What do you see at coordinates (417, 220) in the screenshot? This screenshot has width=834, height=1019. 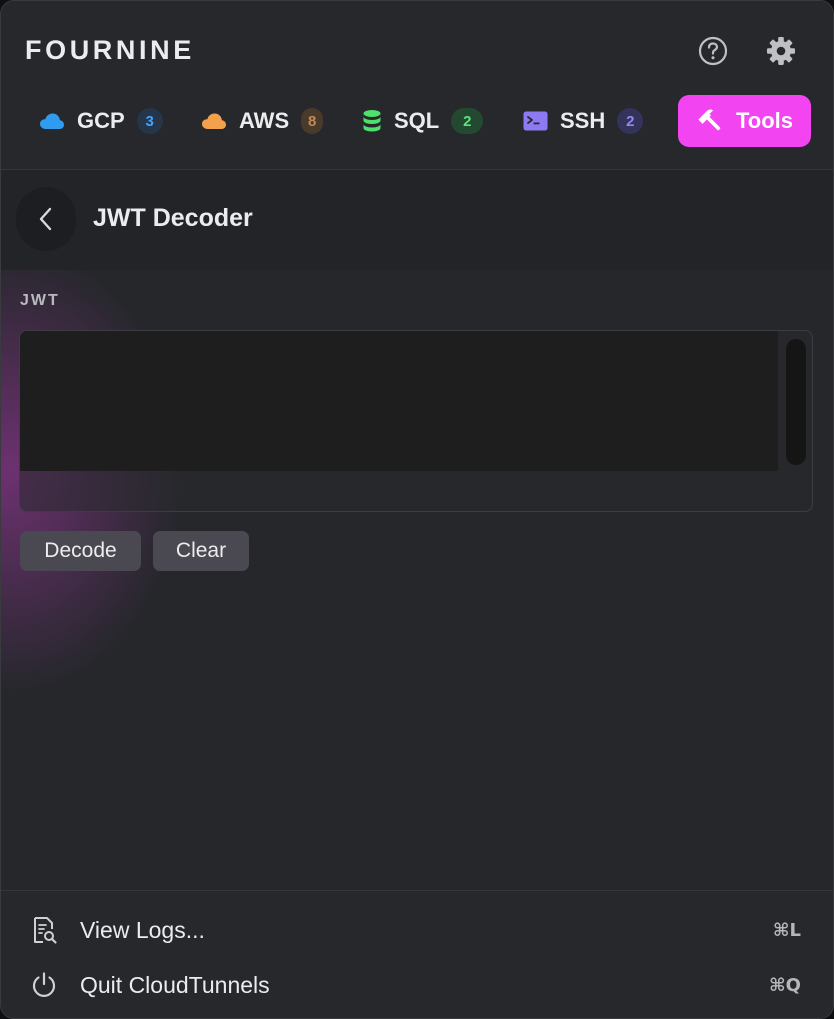 I see `page-header: JWT Decoder` at bounding box center [417, 220].